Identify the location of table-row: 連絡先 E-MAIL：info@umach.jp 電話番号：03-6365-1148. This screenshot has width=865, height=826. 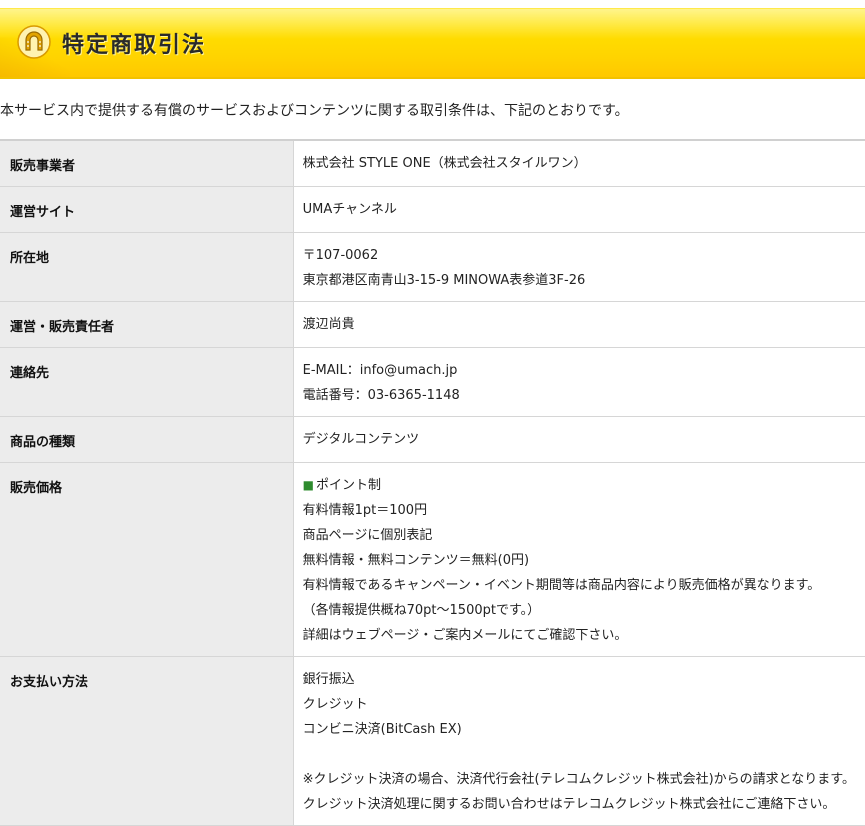
(432, 382).